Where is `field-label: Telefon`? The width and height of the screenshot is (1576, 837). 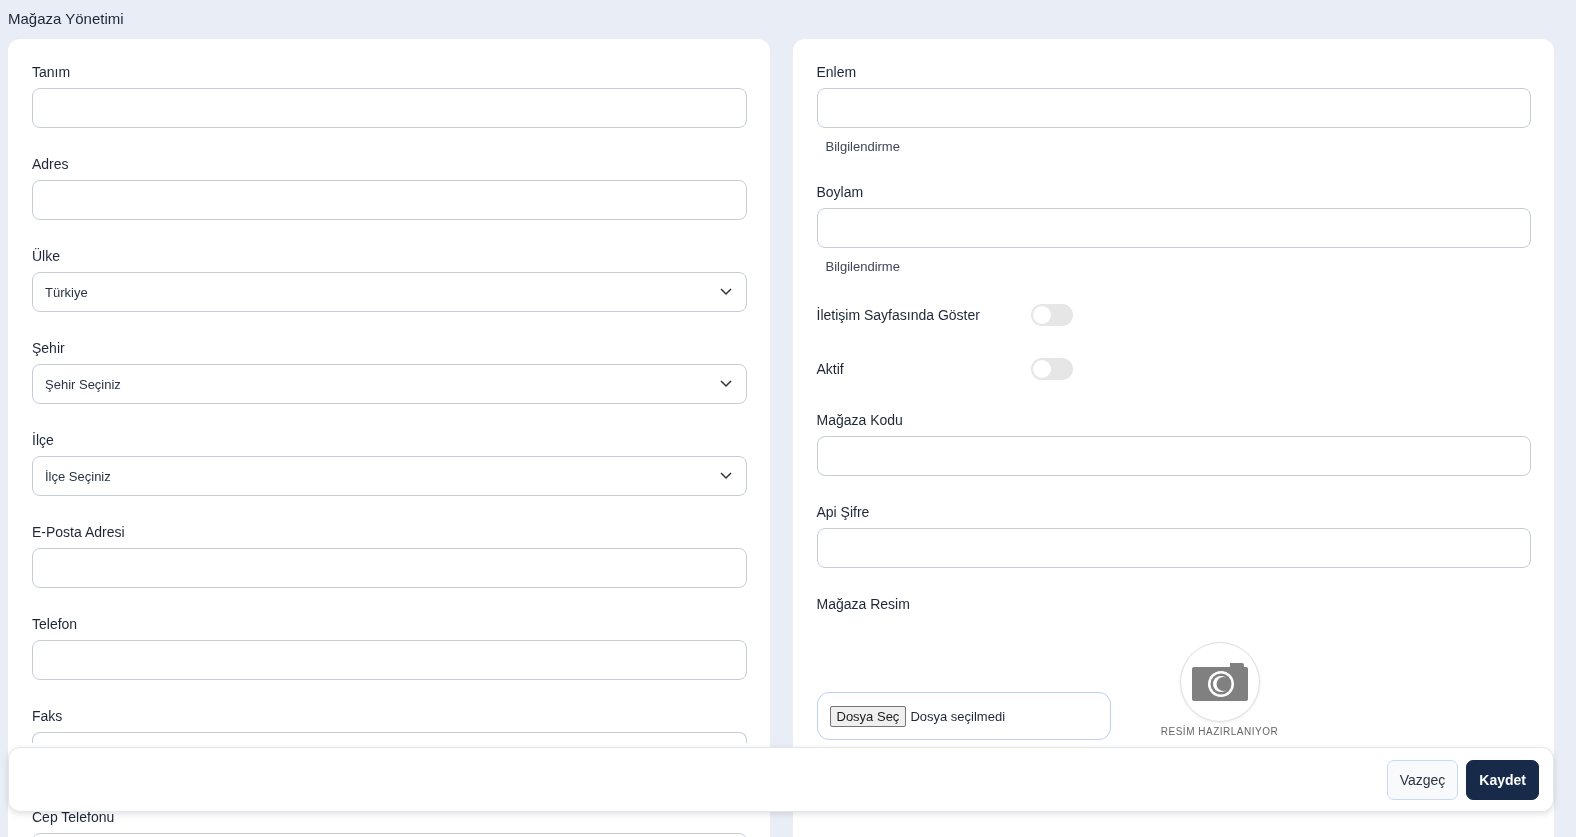 field-label: Telefon is located at coordinates (55, 624).